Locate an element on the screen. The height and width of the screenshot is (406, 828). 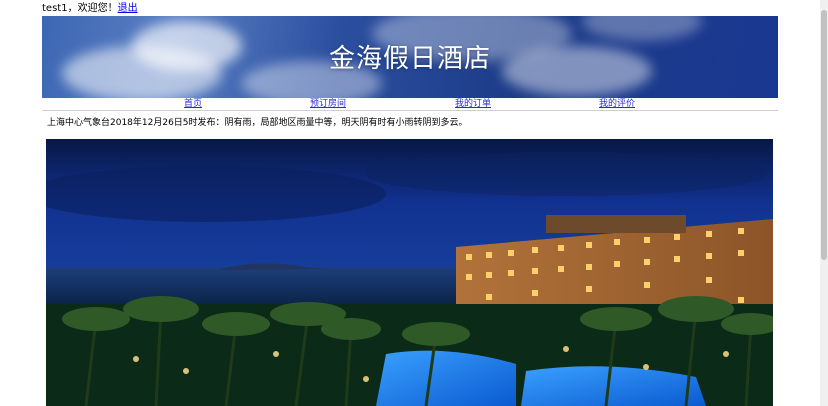
greeting-text: test1，欢迎您！ is located at coordinates (80, 8).